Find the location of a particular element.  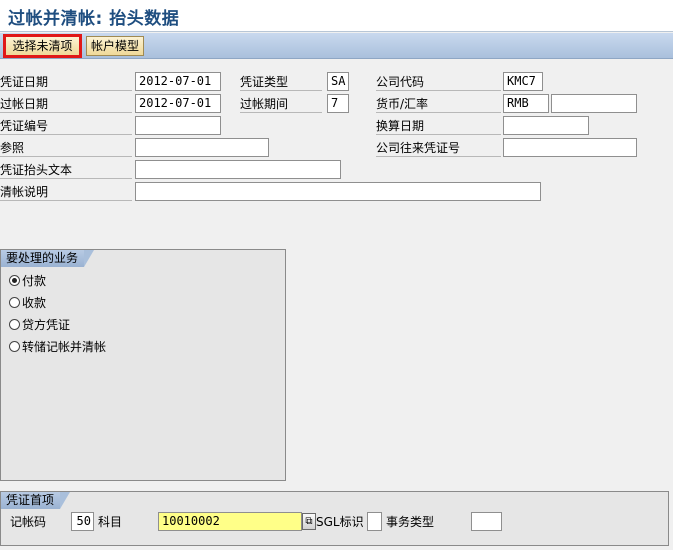

first-line-item-title: 凭证首项 is located at coordinates (36, 500).